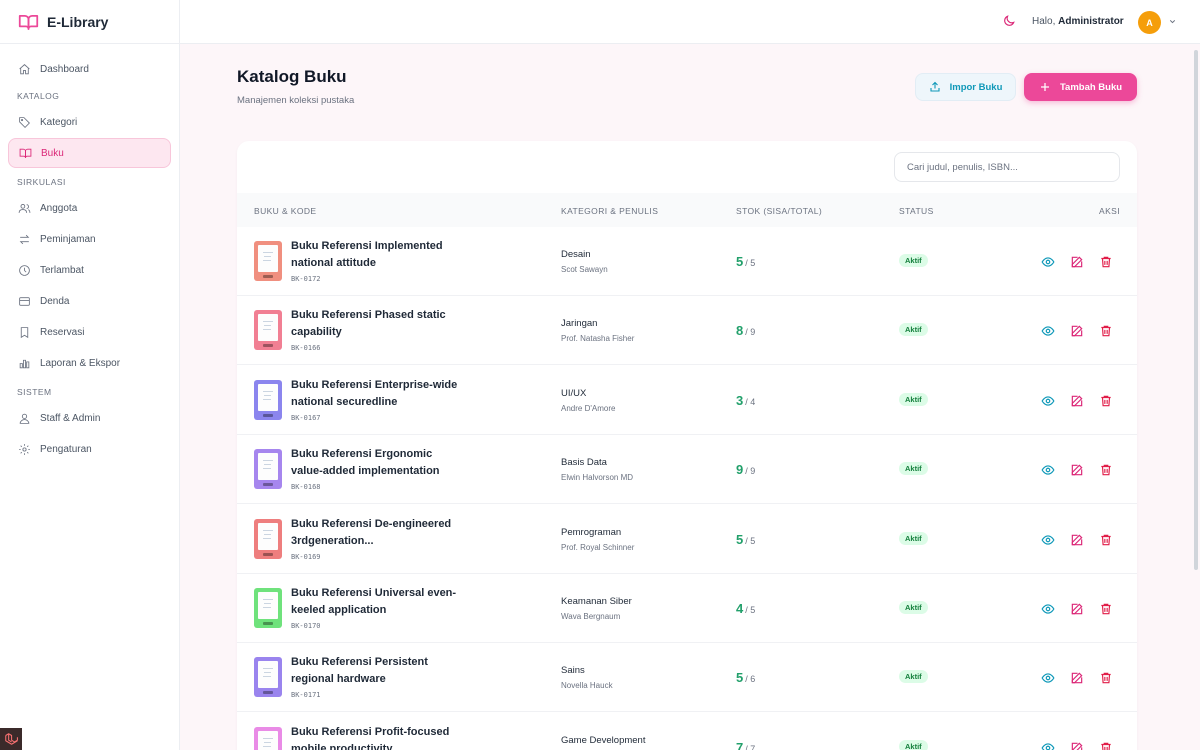 Image resolution: width=1200 pixels, height=750 pixels. Describe the element at coordinates (1009, 21) in the screenshot. I see `moon-icon` at that location.